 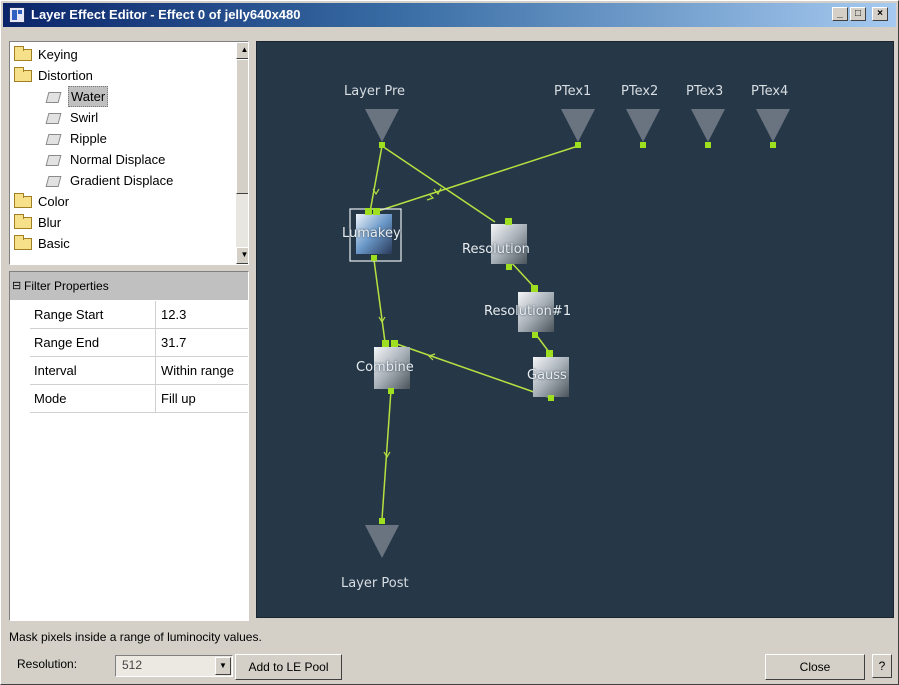 I want to click on resolution-node-label: Resolution, so click(x=496, y=249).